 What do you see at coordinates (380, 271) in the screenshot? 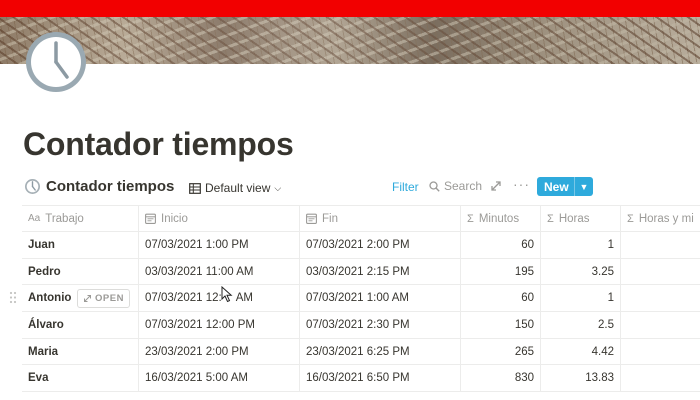
I see `fin-cell: 03/03/2021 2:15 PM` at bounding box center [380, 271].